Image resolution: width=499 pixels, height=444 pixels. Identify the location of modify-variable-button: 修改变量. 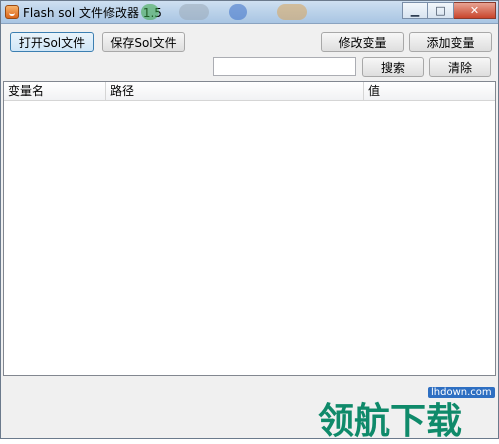
(362, 42).